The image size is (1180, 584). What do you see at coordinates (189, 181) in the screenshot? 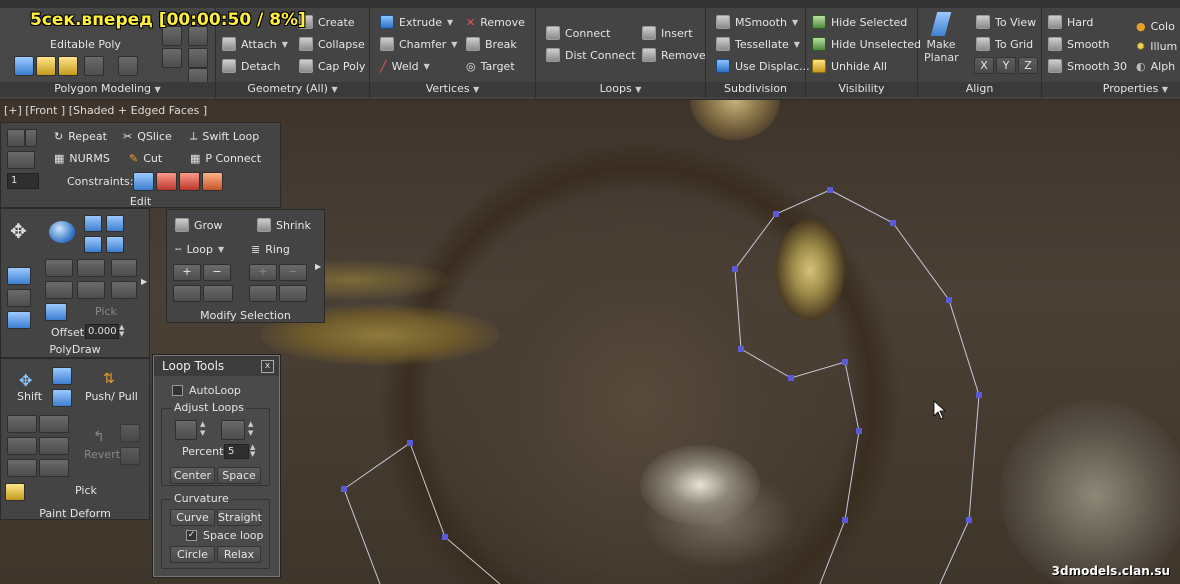
I see `constraint-face-button` at bounding box center [189, 181].